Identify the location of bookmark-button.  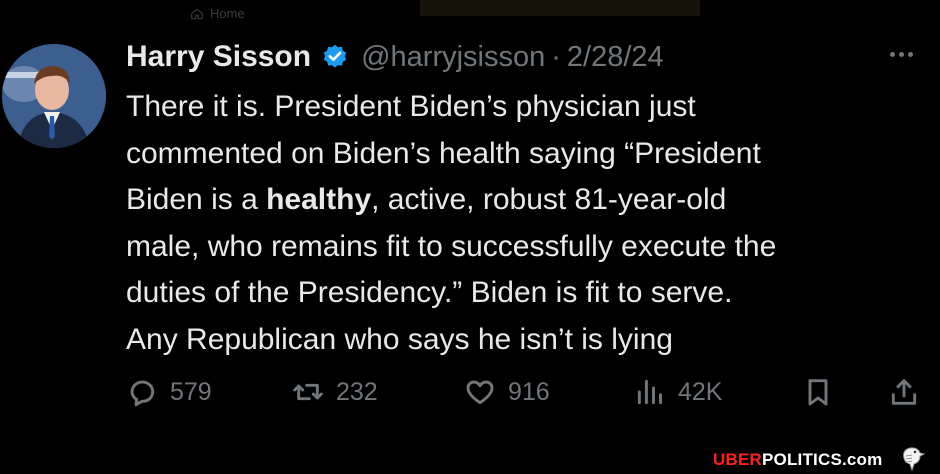
(818, 392).